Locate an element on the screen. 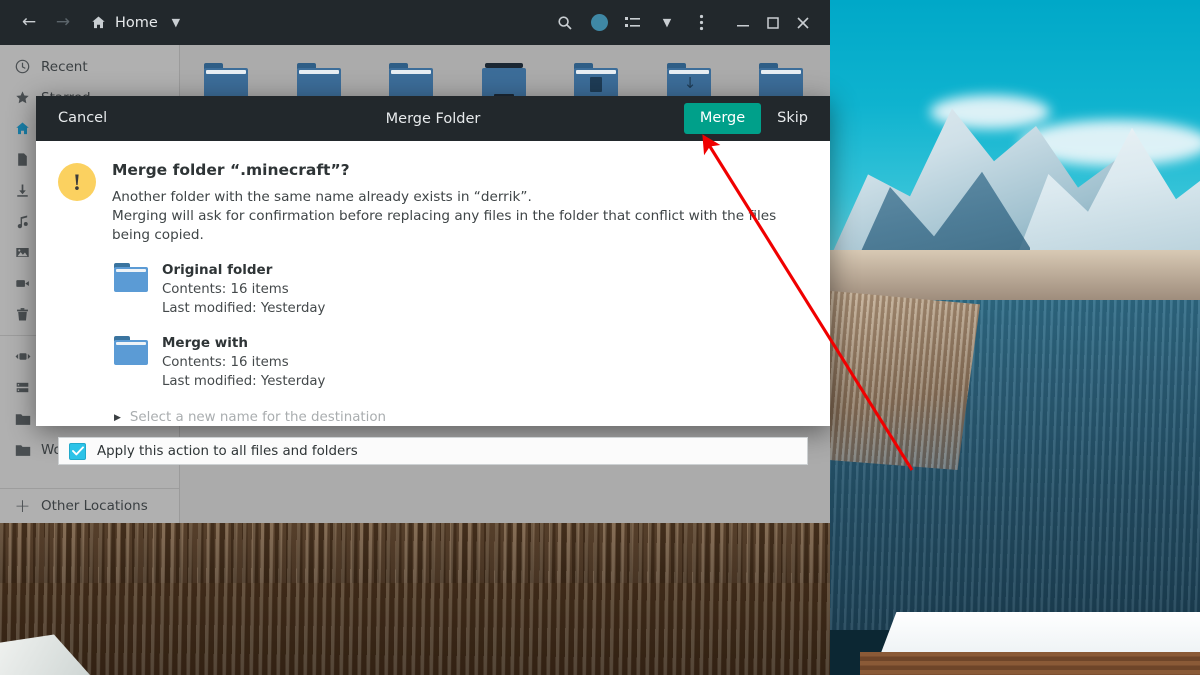  back-arrow-icon: ← is located at coordinates (29, 23).